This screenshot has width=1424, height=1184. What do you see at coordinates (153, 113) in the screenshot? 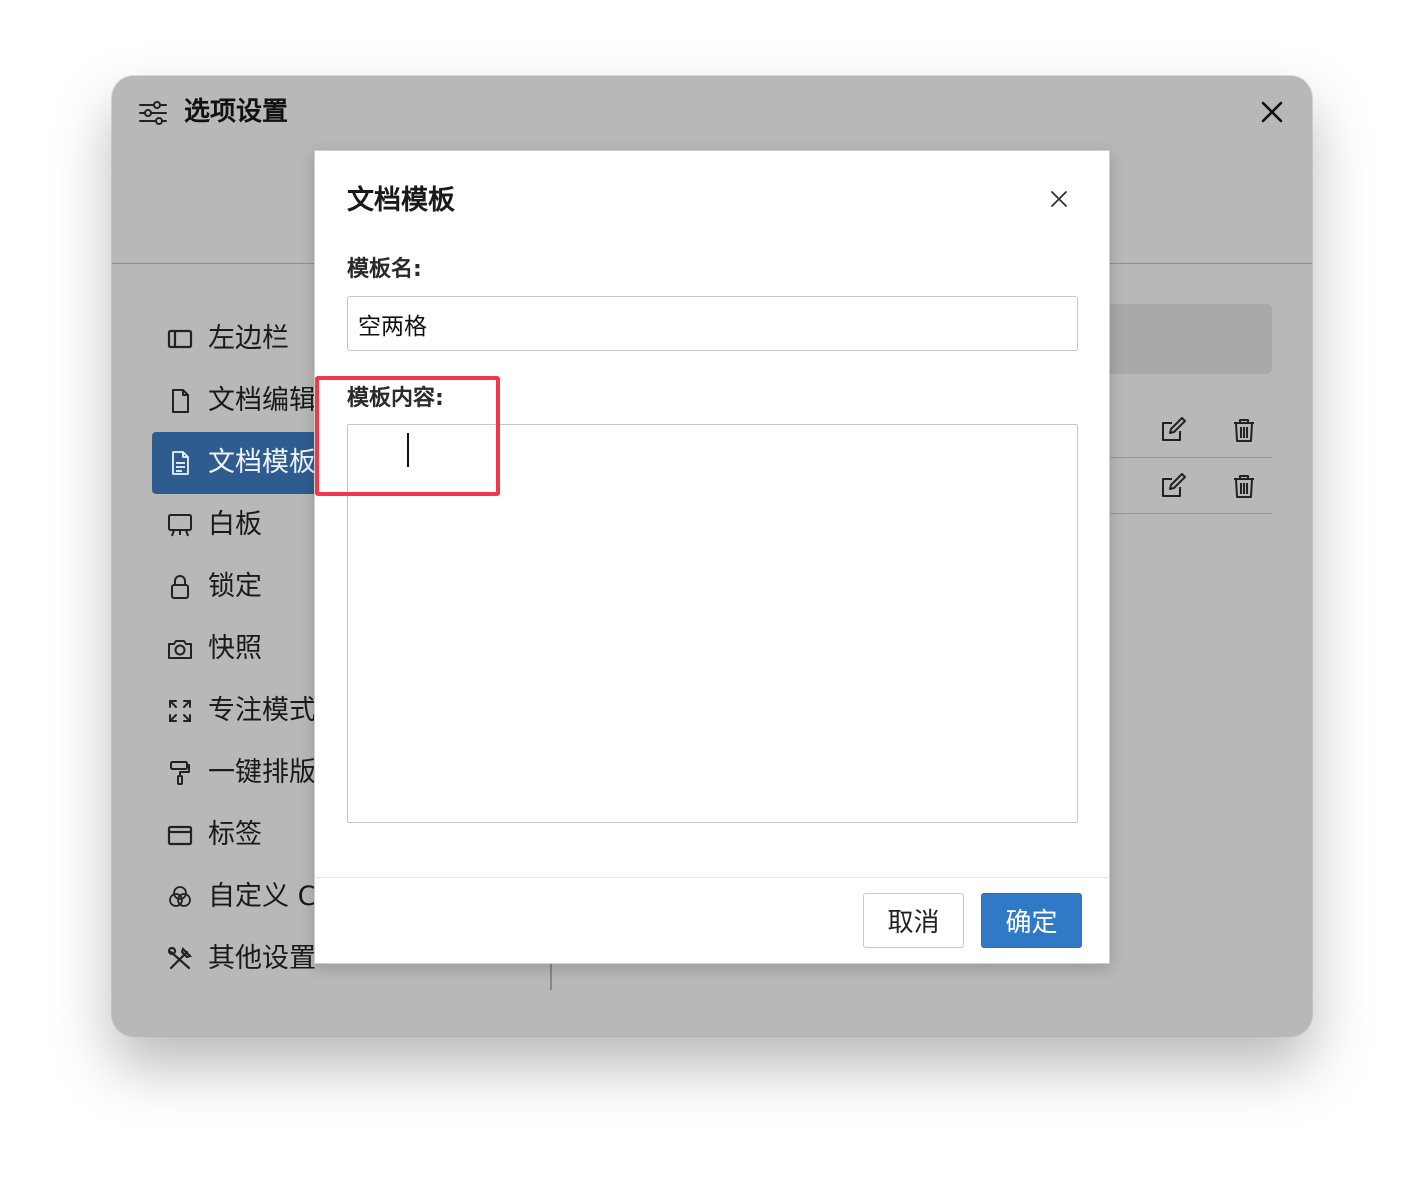
I see `sliders-icon` at bounding box center [153, 113].